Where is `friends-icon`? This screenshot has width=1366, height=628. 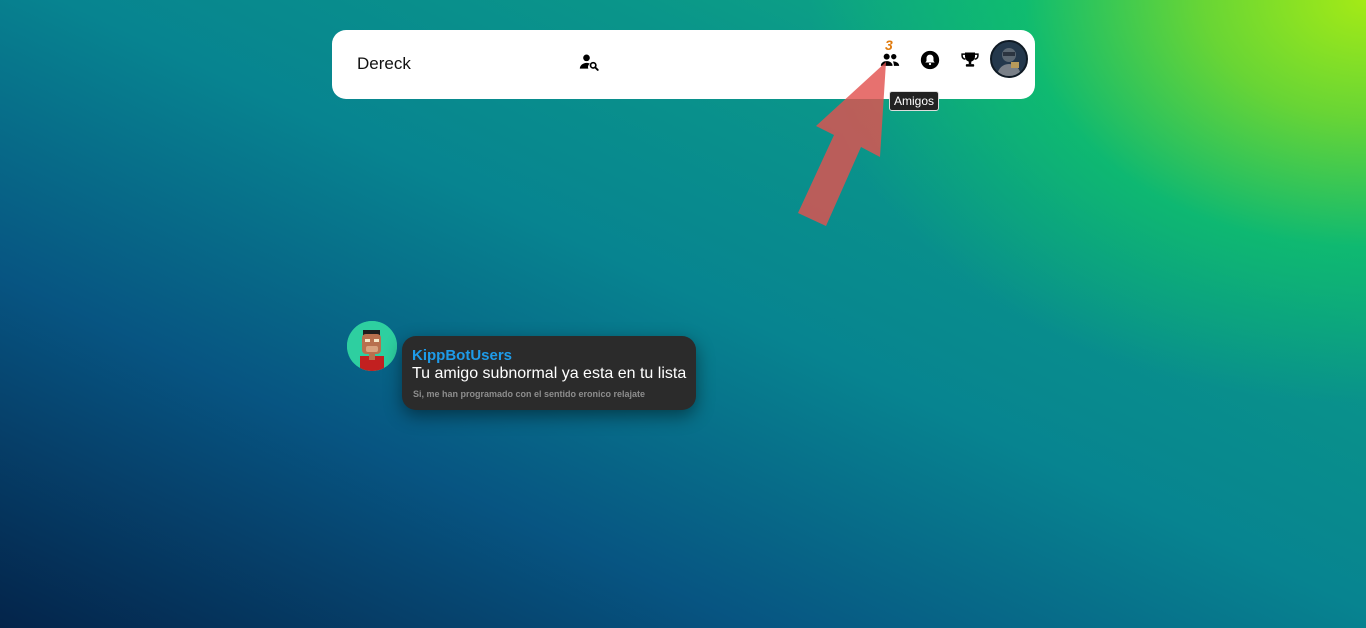 friends-icon is located at coordinates (890, 60).